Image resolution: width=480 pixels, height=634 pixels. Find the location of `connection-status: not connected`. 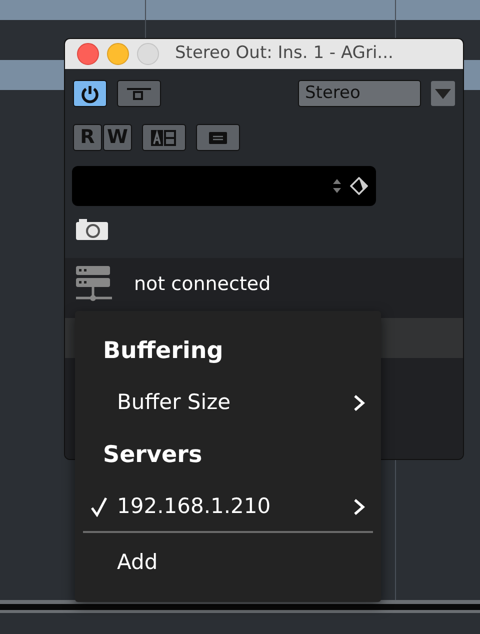

connection-status: not connected is located at coordinates (202, 284).